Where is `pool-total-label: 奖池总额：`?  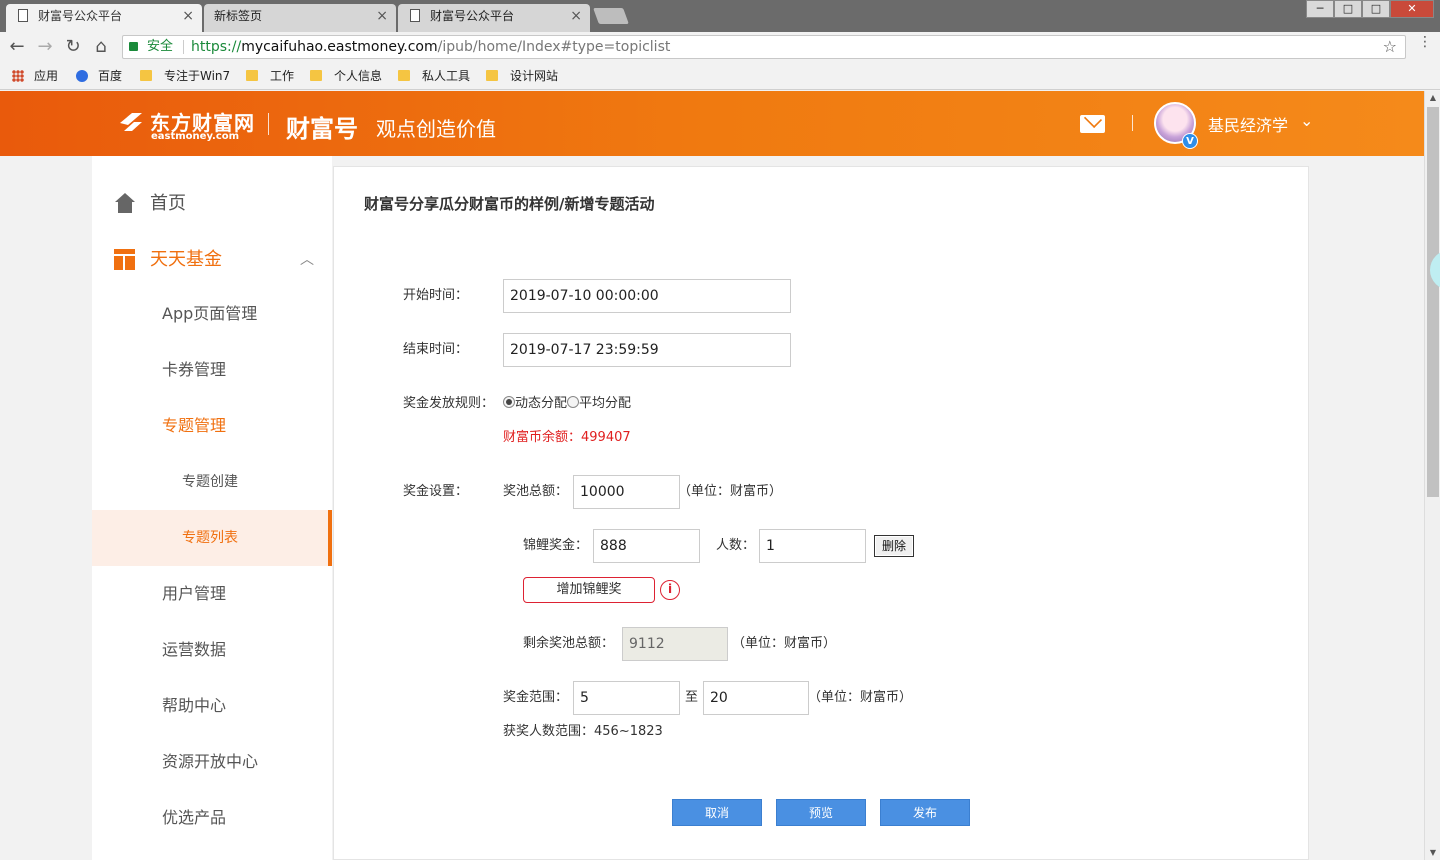
pool-total-label: 奖池总额： is located at coordinates (536, 491).